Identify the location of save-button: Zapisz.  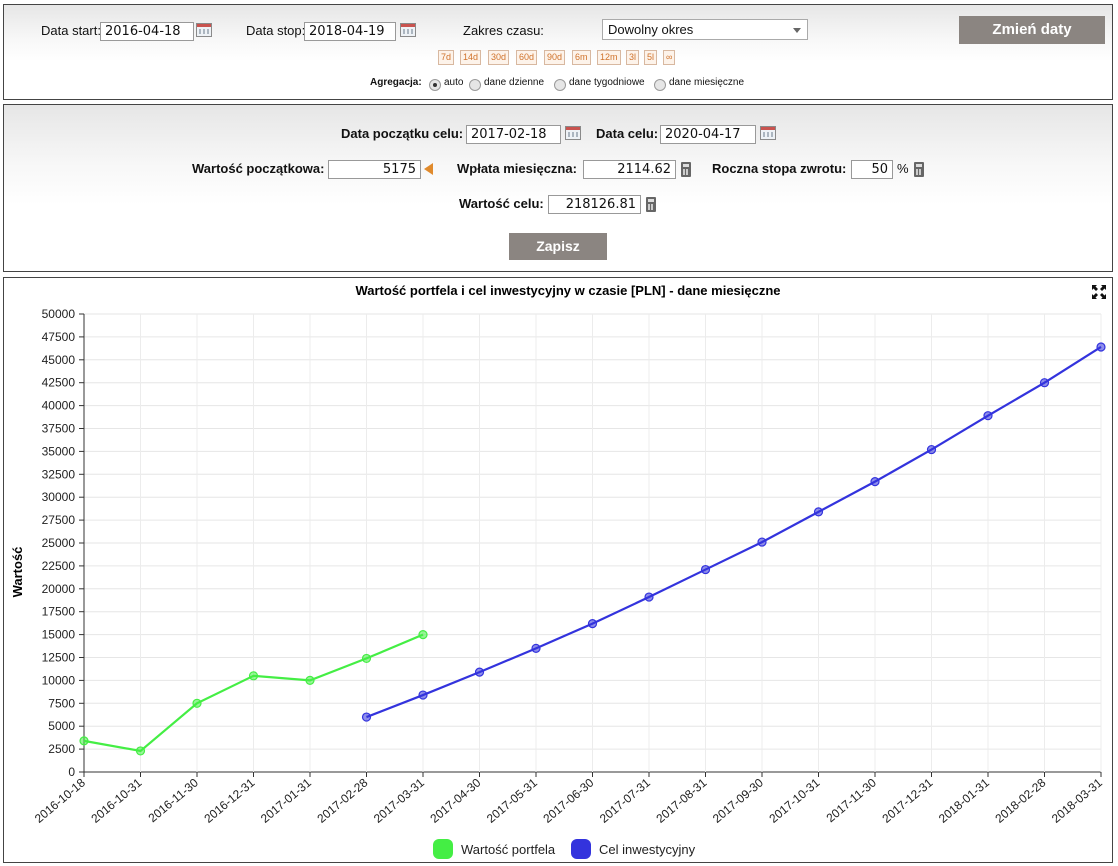
(558, 246).